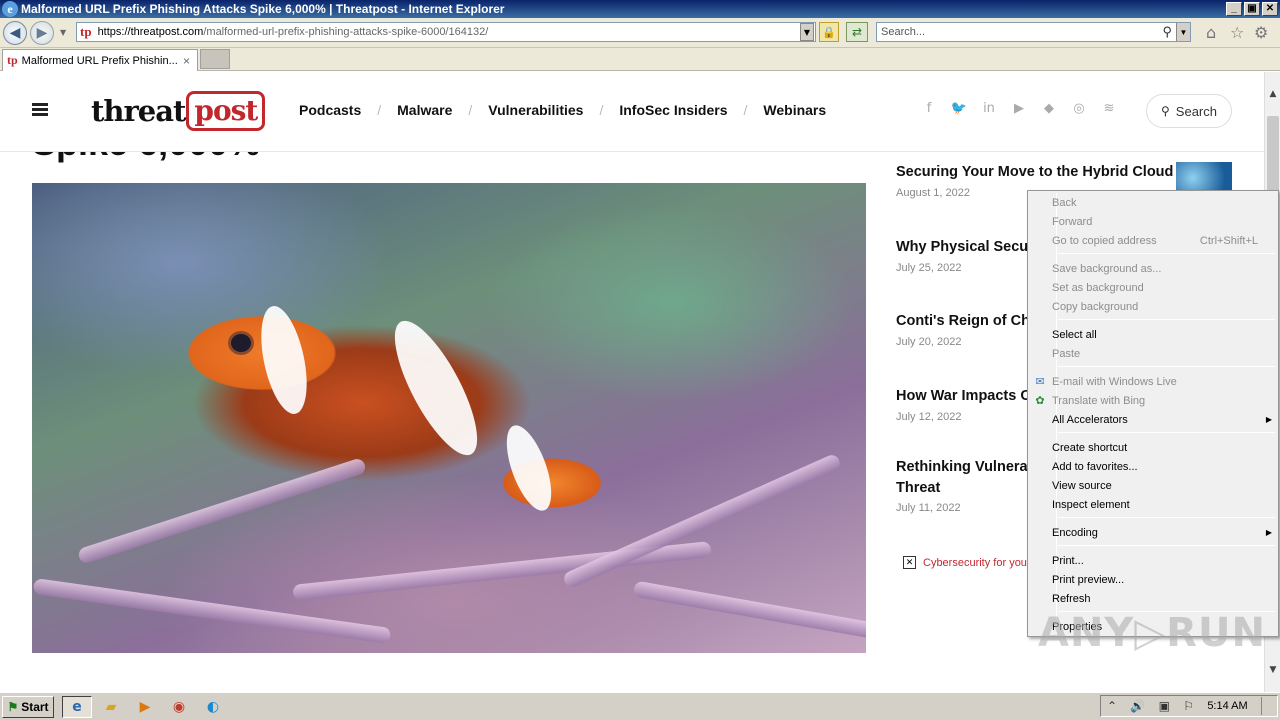  I want to click on action-center-flag-icon: ⚐, so click(1188, 706).